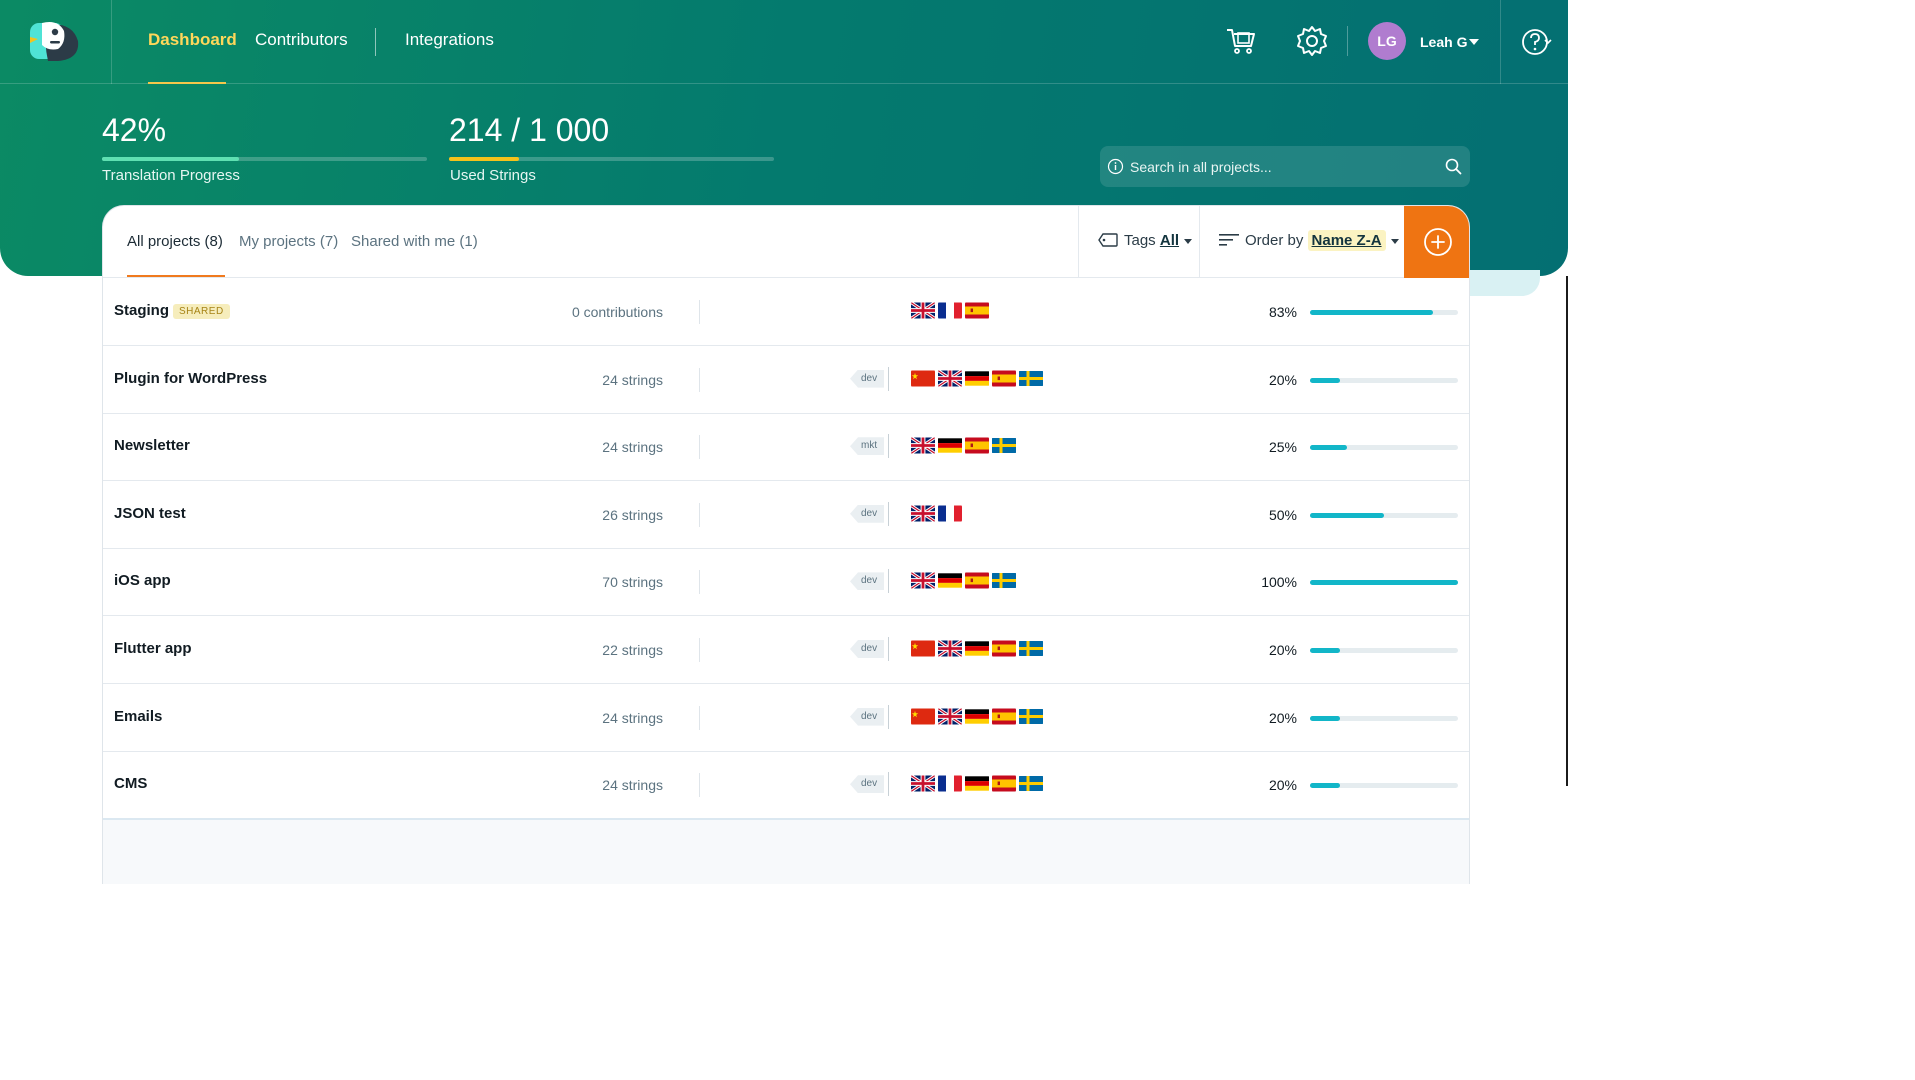 The height and width of the screenshot is (1080, 1915). What do you see at coordinates (172, 310) in the screenshot?
I see `project-name: Staging SHARED` at bounding box center [172, 310].